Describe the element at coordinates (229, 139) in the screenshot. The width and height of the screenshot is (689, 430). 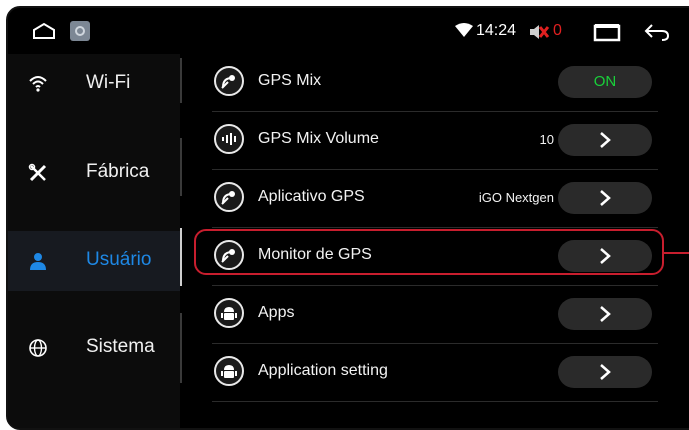
I see `volume-icon` at that location.